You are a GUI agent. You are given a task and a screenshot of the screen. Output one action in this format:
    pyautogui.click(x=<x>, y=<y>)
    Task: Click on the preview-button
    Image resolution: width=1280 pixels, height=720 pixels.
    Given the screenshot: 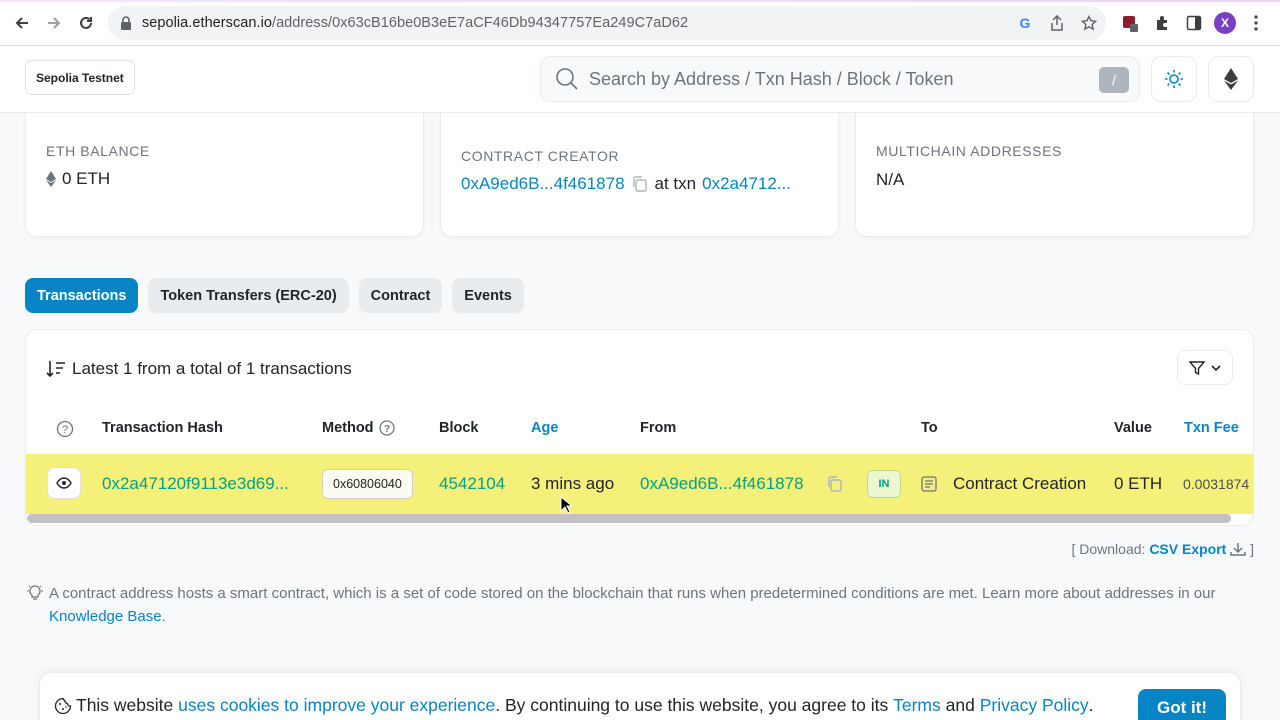 What is the action you would take?
    pyautogui.click(x=64, y=483)
    